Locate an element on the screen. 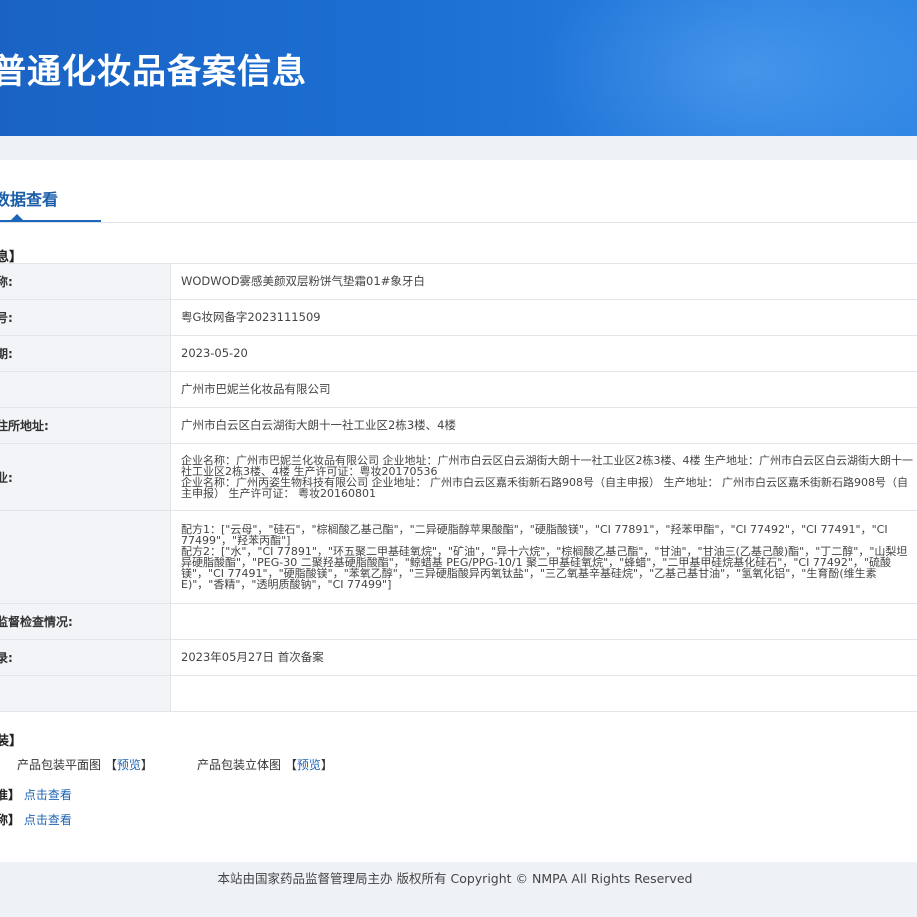 This screenshot has width=917, height=917. table-row: 监督检查情况: is located at coordinates (458, 621).